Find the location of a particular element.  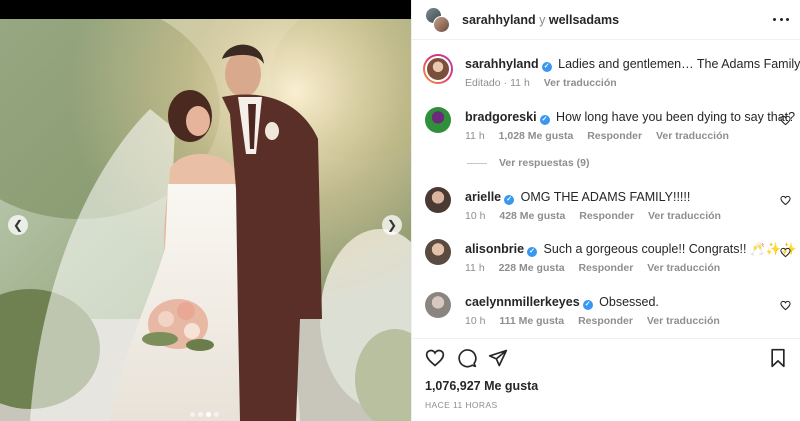

photo-top-bar is located at coordinates (205, 9).